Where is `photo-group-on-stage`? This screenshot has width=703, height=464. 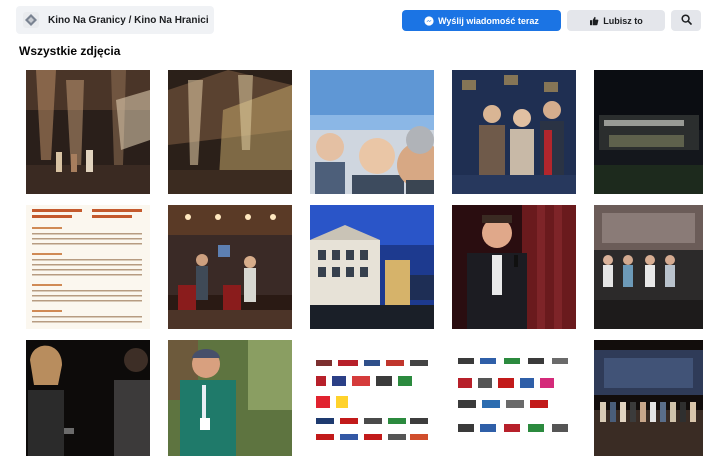 photo-group-on-stage is located at coordinates (648, 398).